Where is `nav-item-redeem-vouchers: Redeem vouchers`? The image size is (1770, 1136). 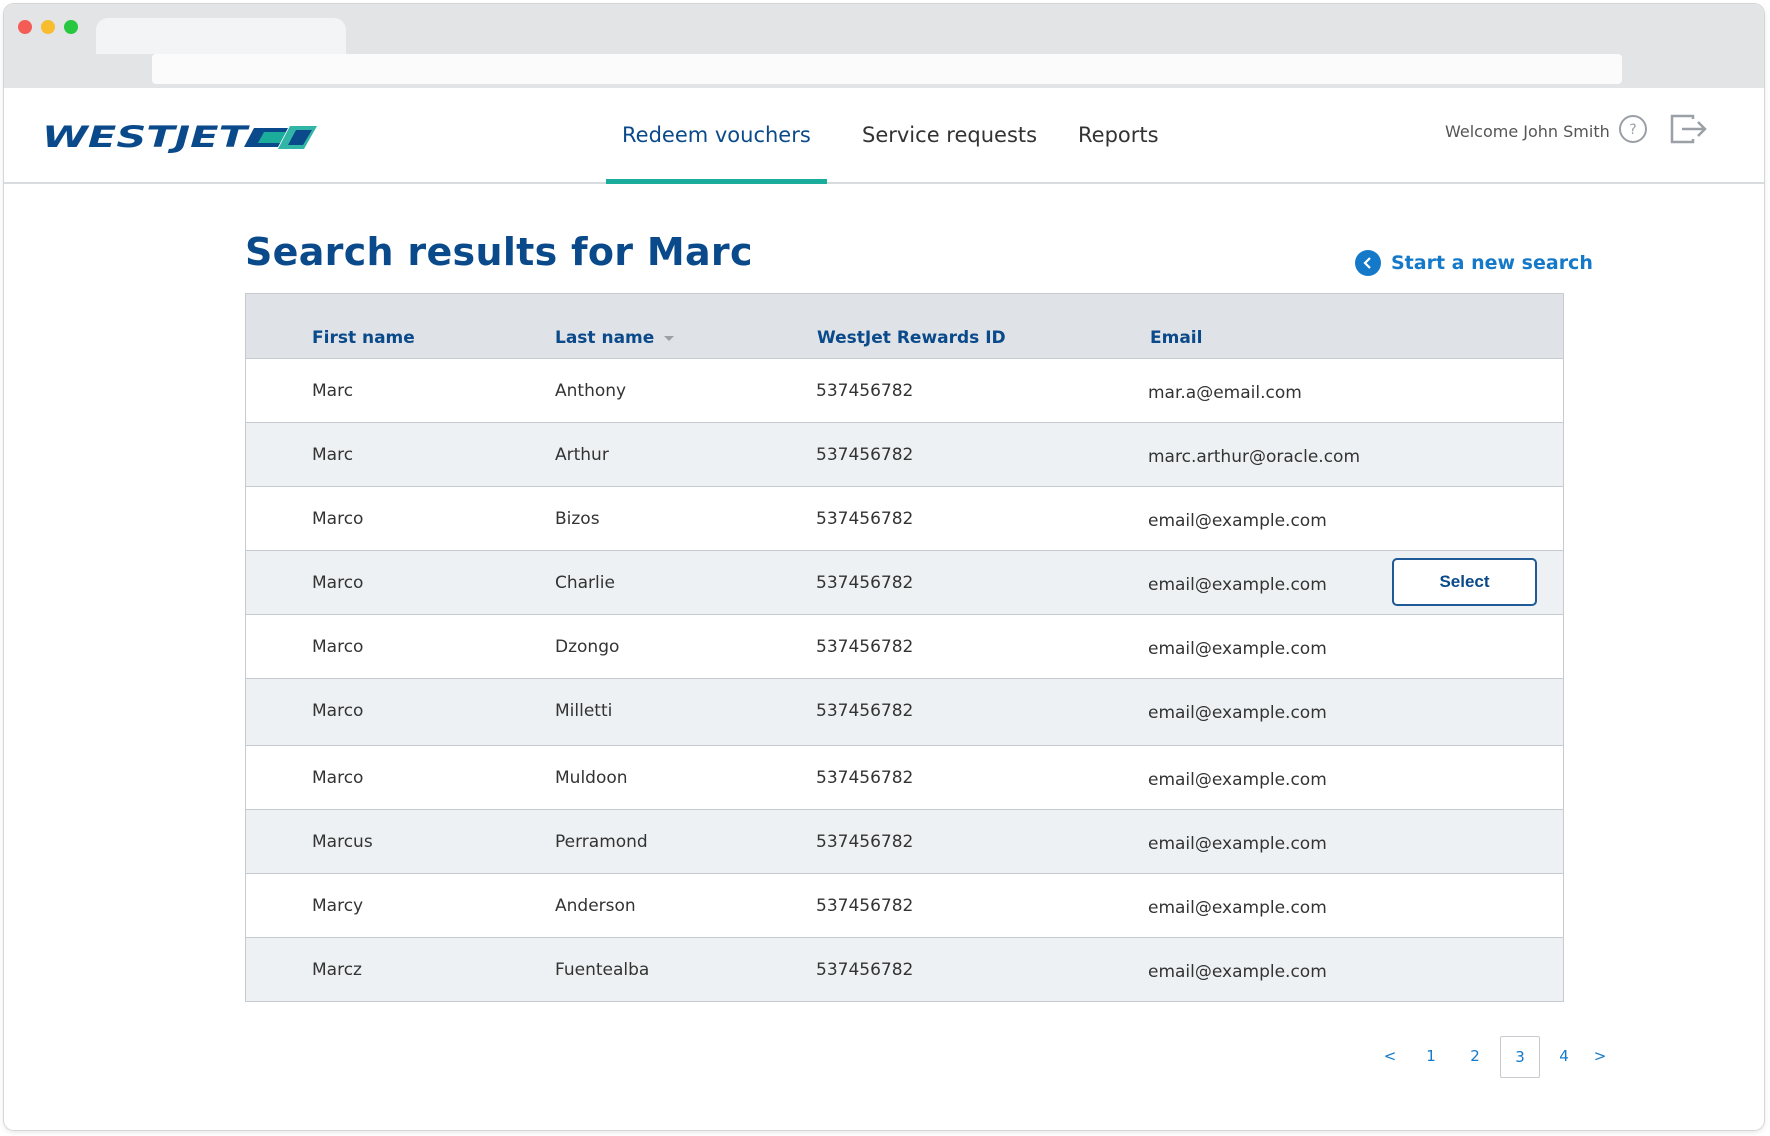
nav-item-redeem-vouchers: Redeem vouchers is located at coordinates (716, 136).